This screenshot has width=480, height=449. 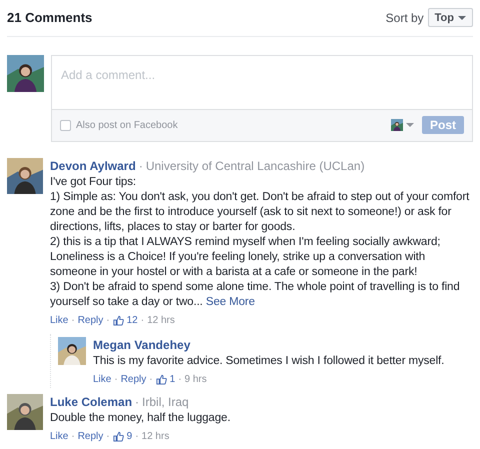 I want to click on sort-dropdown: Top, so click(x=450, y=18).